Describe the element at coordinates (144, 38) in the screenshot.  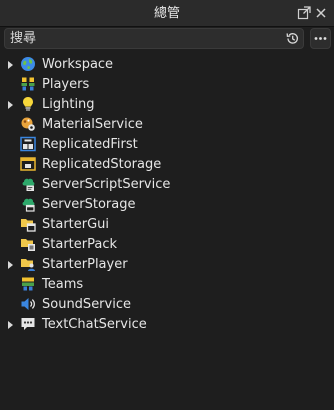
I see `search-input` at that location.